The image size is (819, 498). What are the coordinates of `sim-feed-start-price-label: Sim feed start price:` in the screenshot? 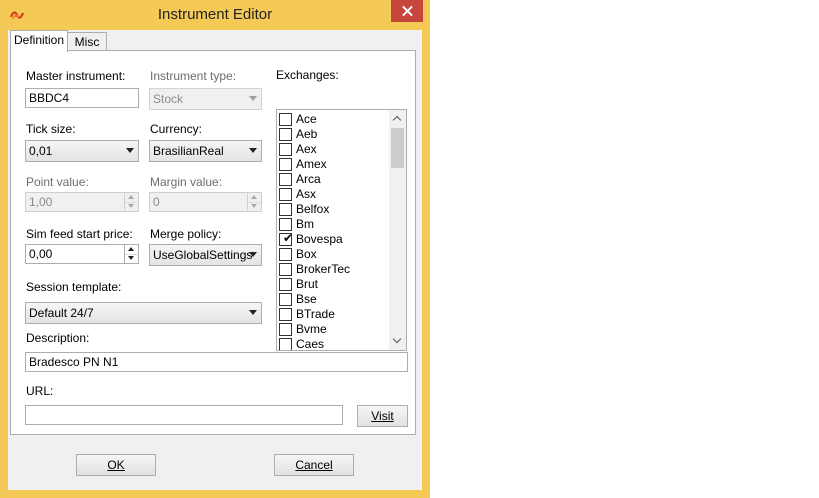 It's located at (79, 234).